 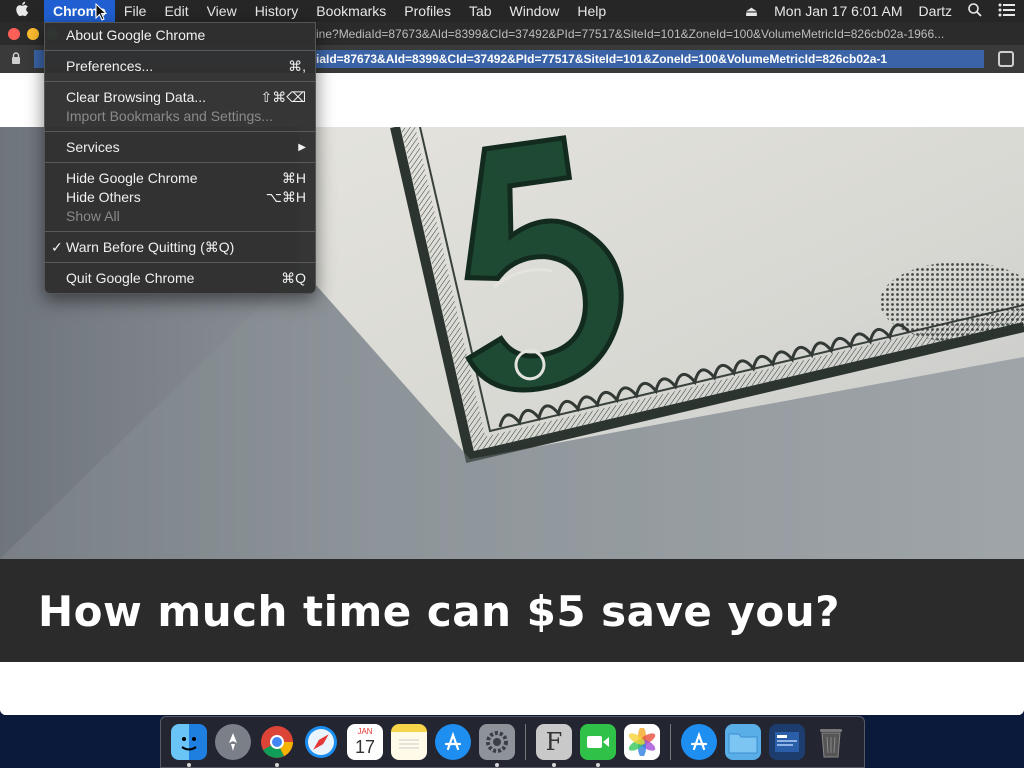 What do you see at coordinates (838, 11) in the screenshot?
I see `clock: Mon Jan 17 6:01 AM` at bounding box center [838, 11].